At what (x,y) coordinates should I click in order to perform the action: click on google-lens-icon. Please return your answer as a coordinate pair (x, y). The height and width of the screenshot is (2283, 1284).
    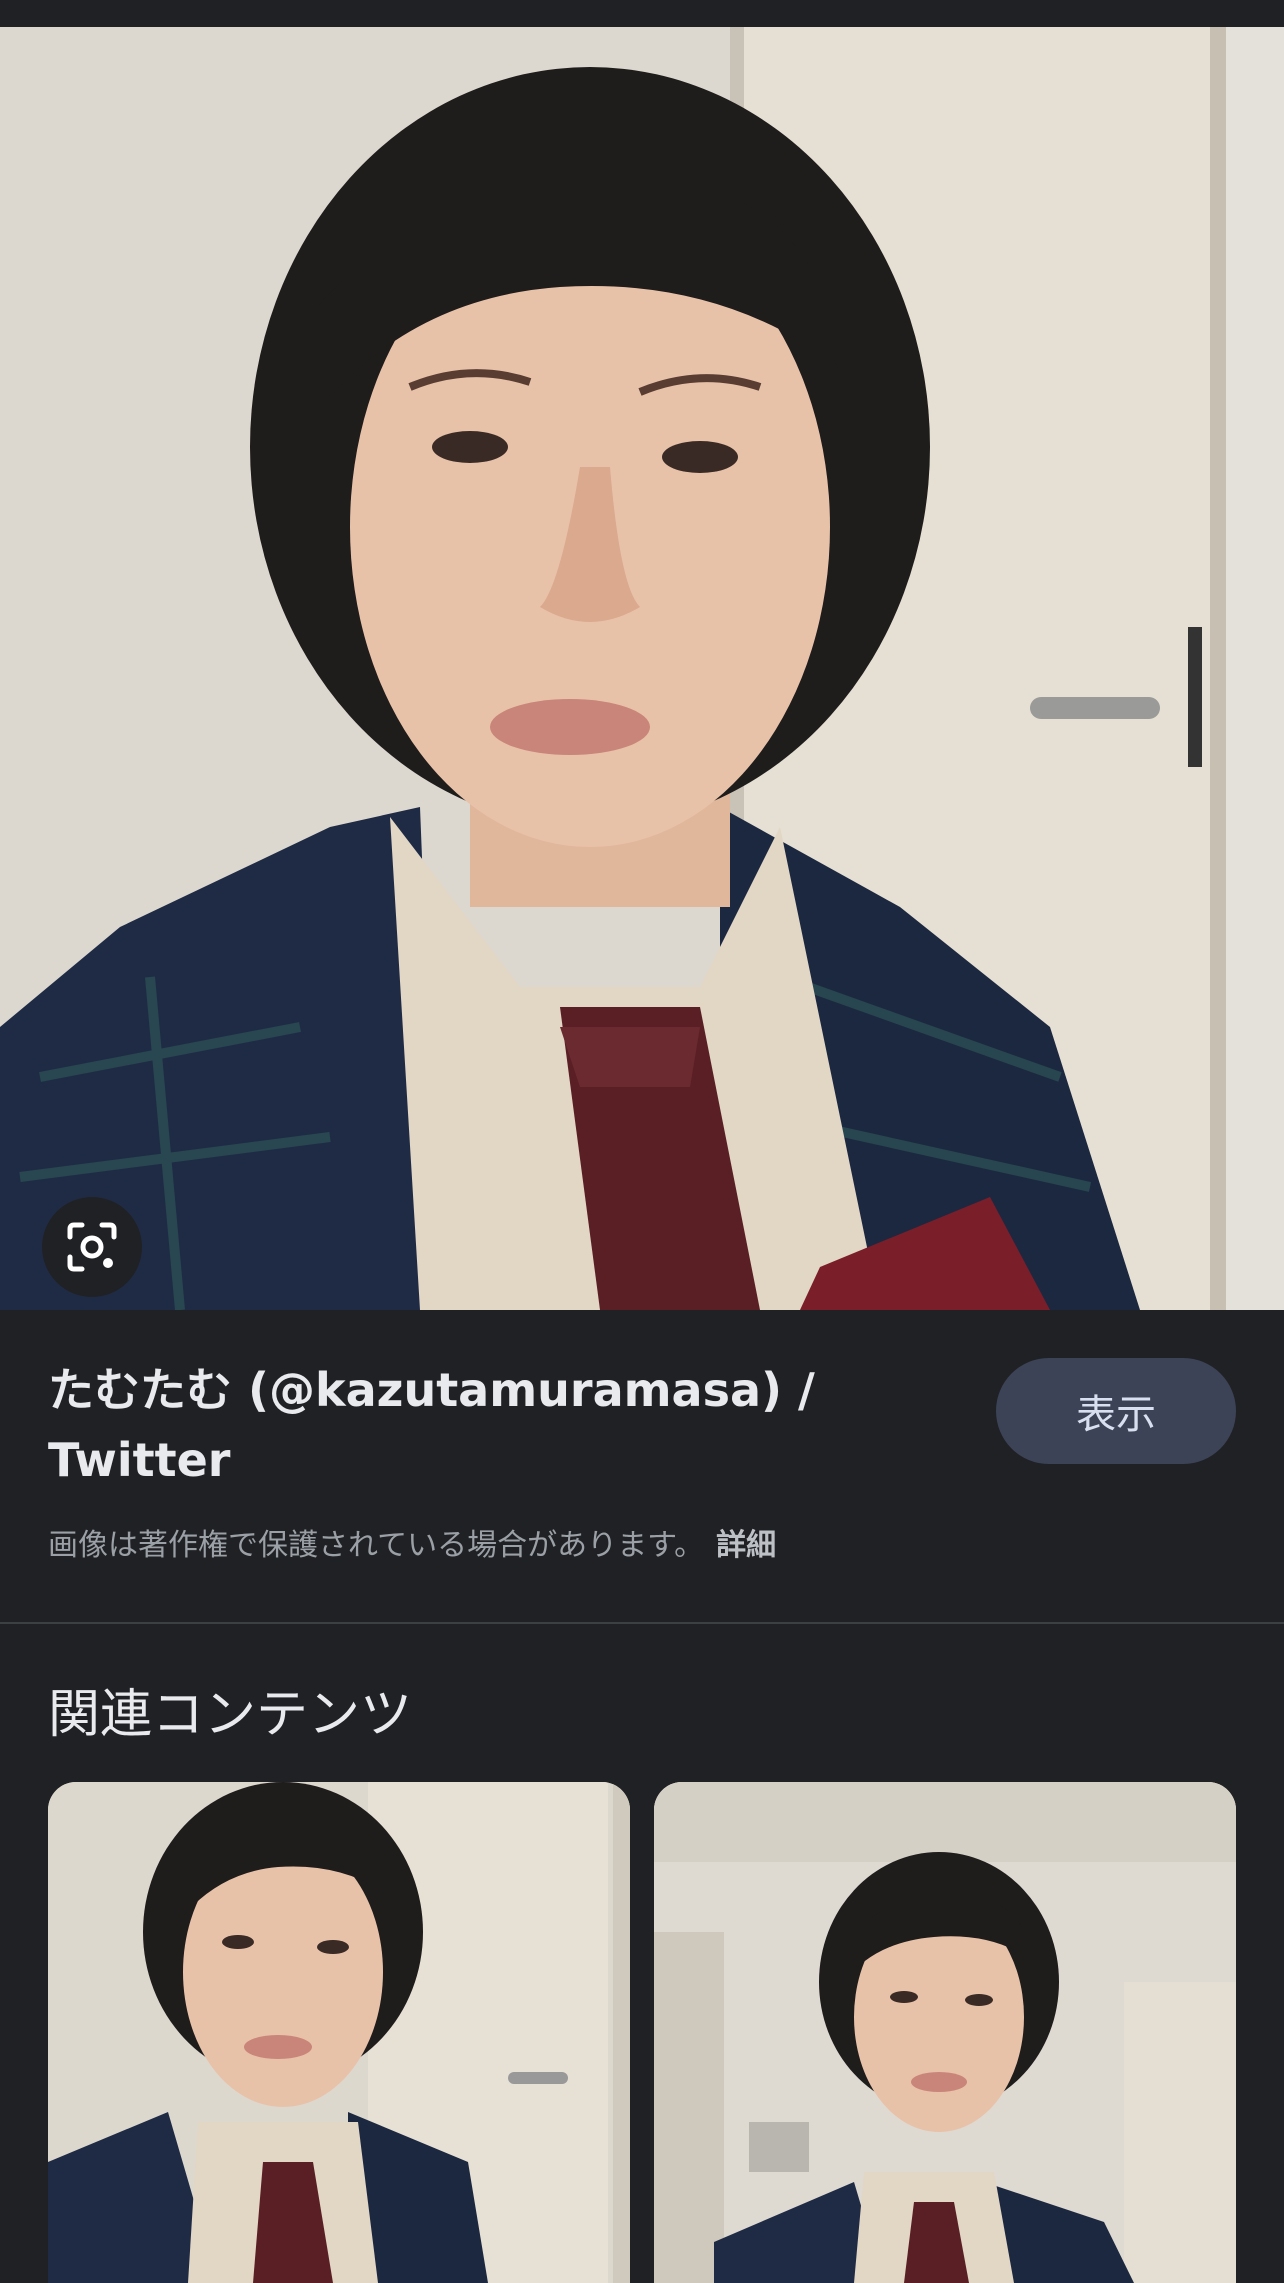
    Looking at the image, I should click on (92, 1247).